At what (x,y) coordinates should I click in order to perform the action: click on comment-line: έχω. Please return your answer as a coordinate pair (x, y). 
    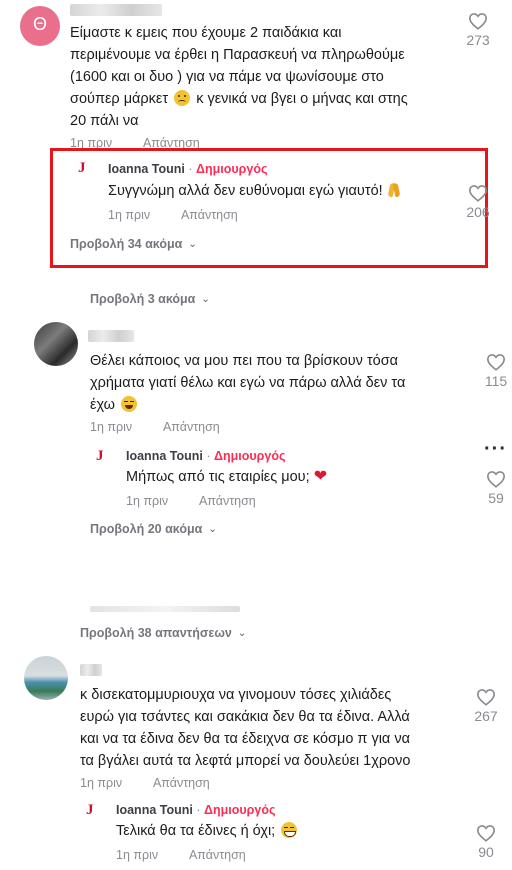
    Looking at the image, I should click on (103, 405).